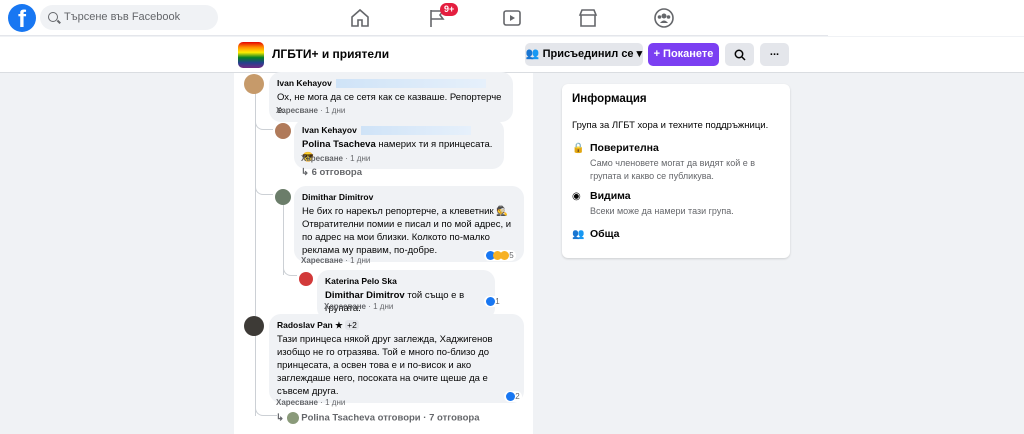  What do you see at coordinates (512, 18) in the screenshot?
I see `video-icon` at bounding box center [512, 18].